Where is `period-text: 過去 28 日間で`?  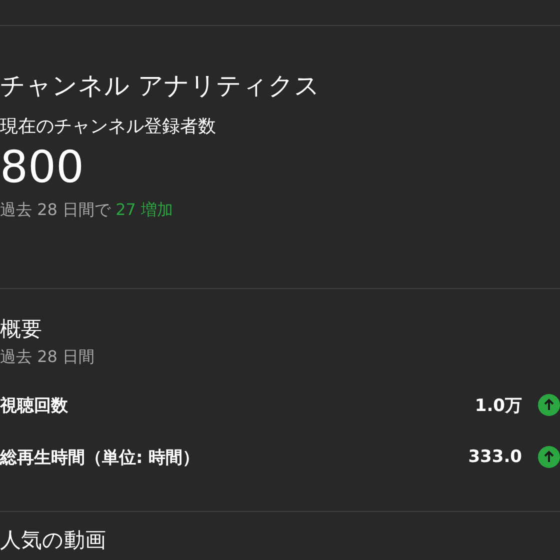 period-text: 過去 28 日間で is located at coordinates (55, 209).